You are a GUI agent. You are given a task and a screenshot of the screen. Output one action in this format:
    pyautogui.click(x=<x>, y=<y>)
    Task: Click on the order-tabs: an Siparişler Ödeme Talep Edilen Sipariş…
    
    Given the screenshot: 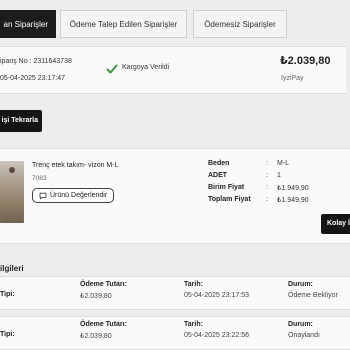 What is the action you would take?
    pyautogui.click(x=175, y=25)
    